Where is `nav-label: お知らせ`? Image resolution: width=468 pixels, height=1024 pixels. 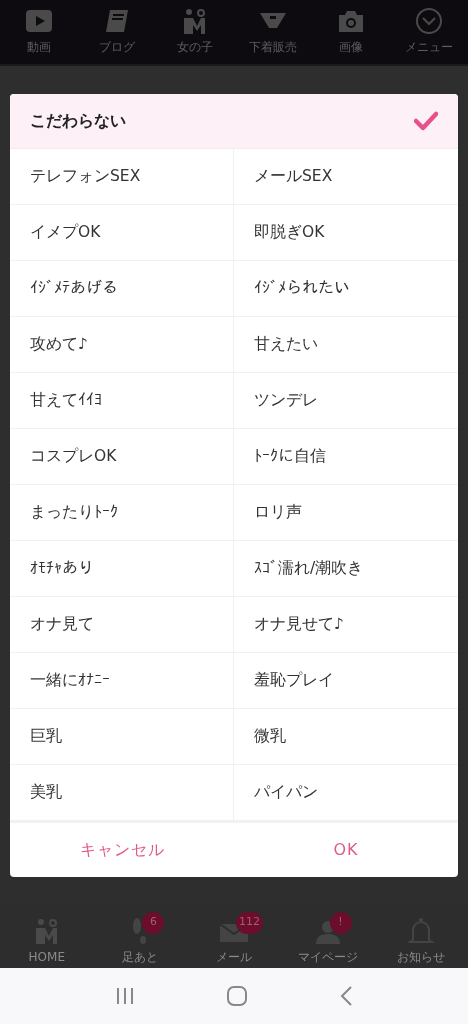 nav-label: お知らせ is located at coordinates (421, 957).